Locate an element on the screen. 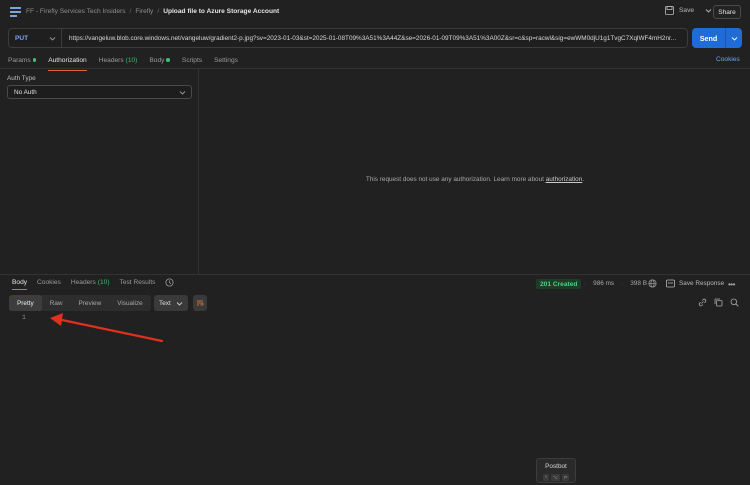  tab-label: Scripts is located at coordinates (192, 60).